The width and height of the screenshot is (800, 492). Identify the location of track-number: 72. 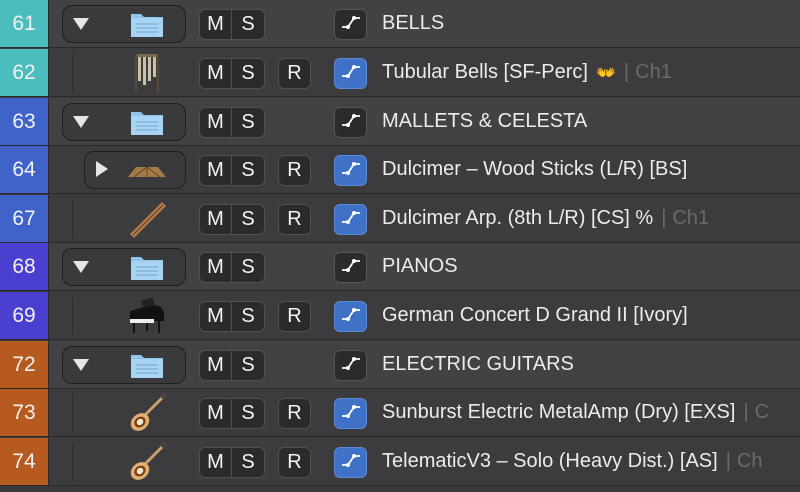
(24, 364).